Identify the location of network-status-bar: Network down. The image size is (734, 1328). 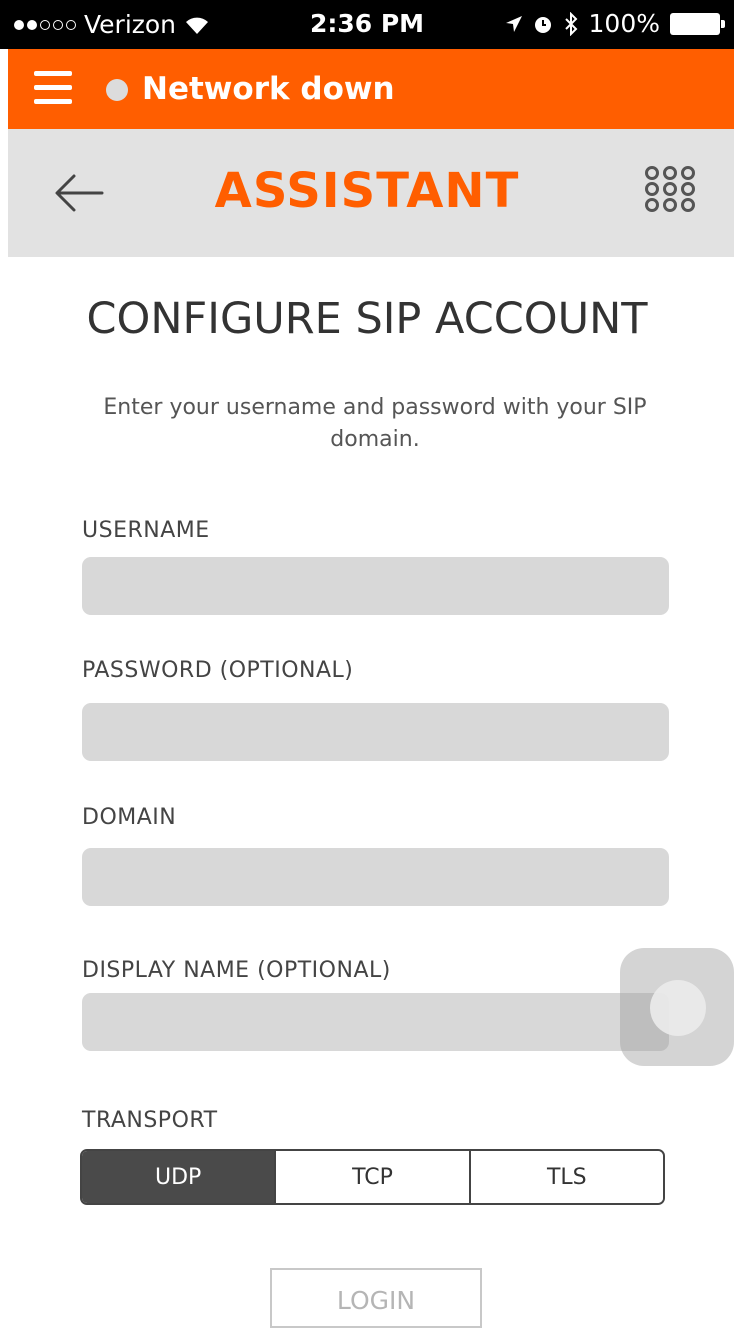
(371, 89).